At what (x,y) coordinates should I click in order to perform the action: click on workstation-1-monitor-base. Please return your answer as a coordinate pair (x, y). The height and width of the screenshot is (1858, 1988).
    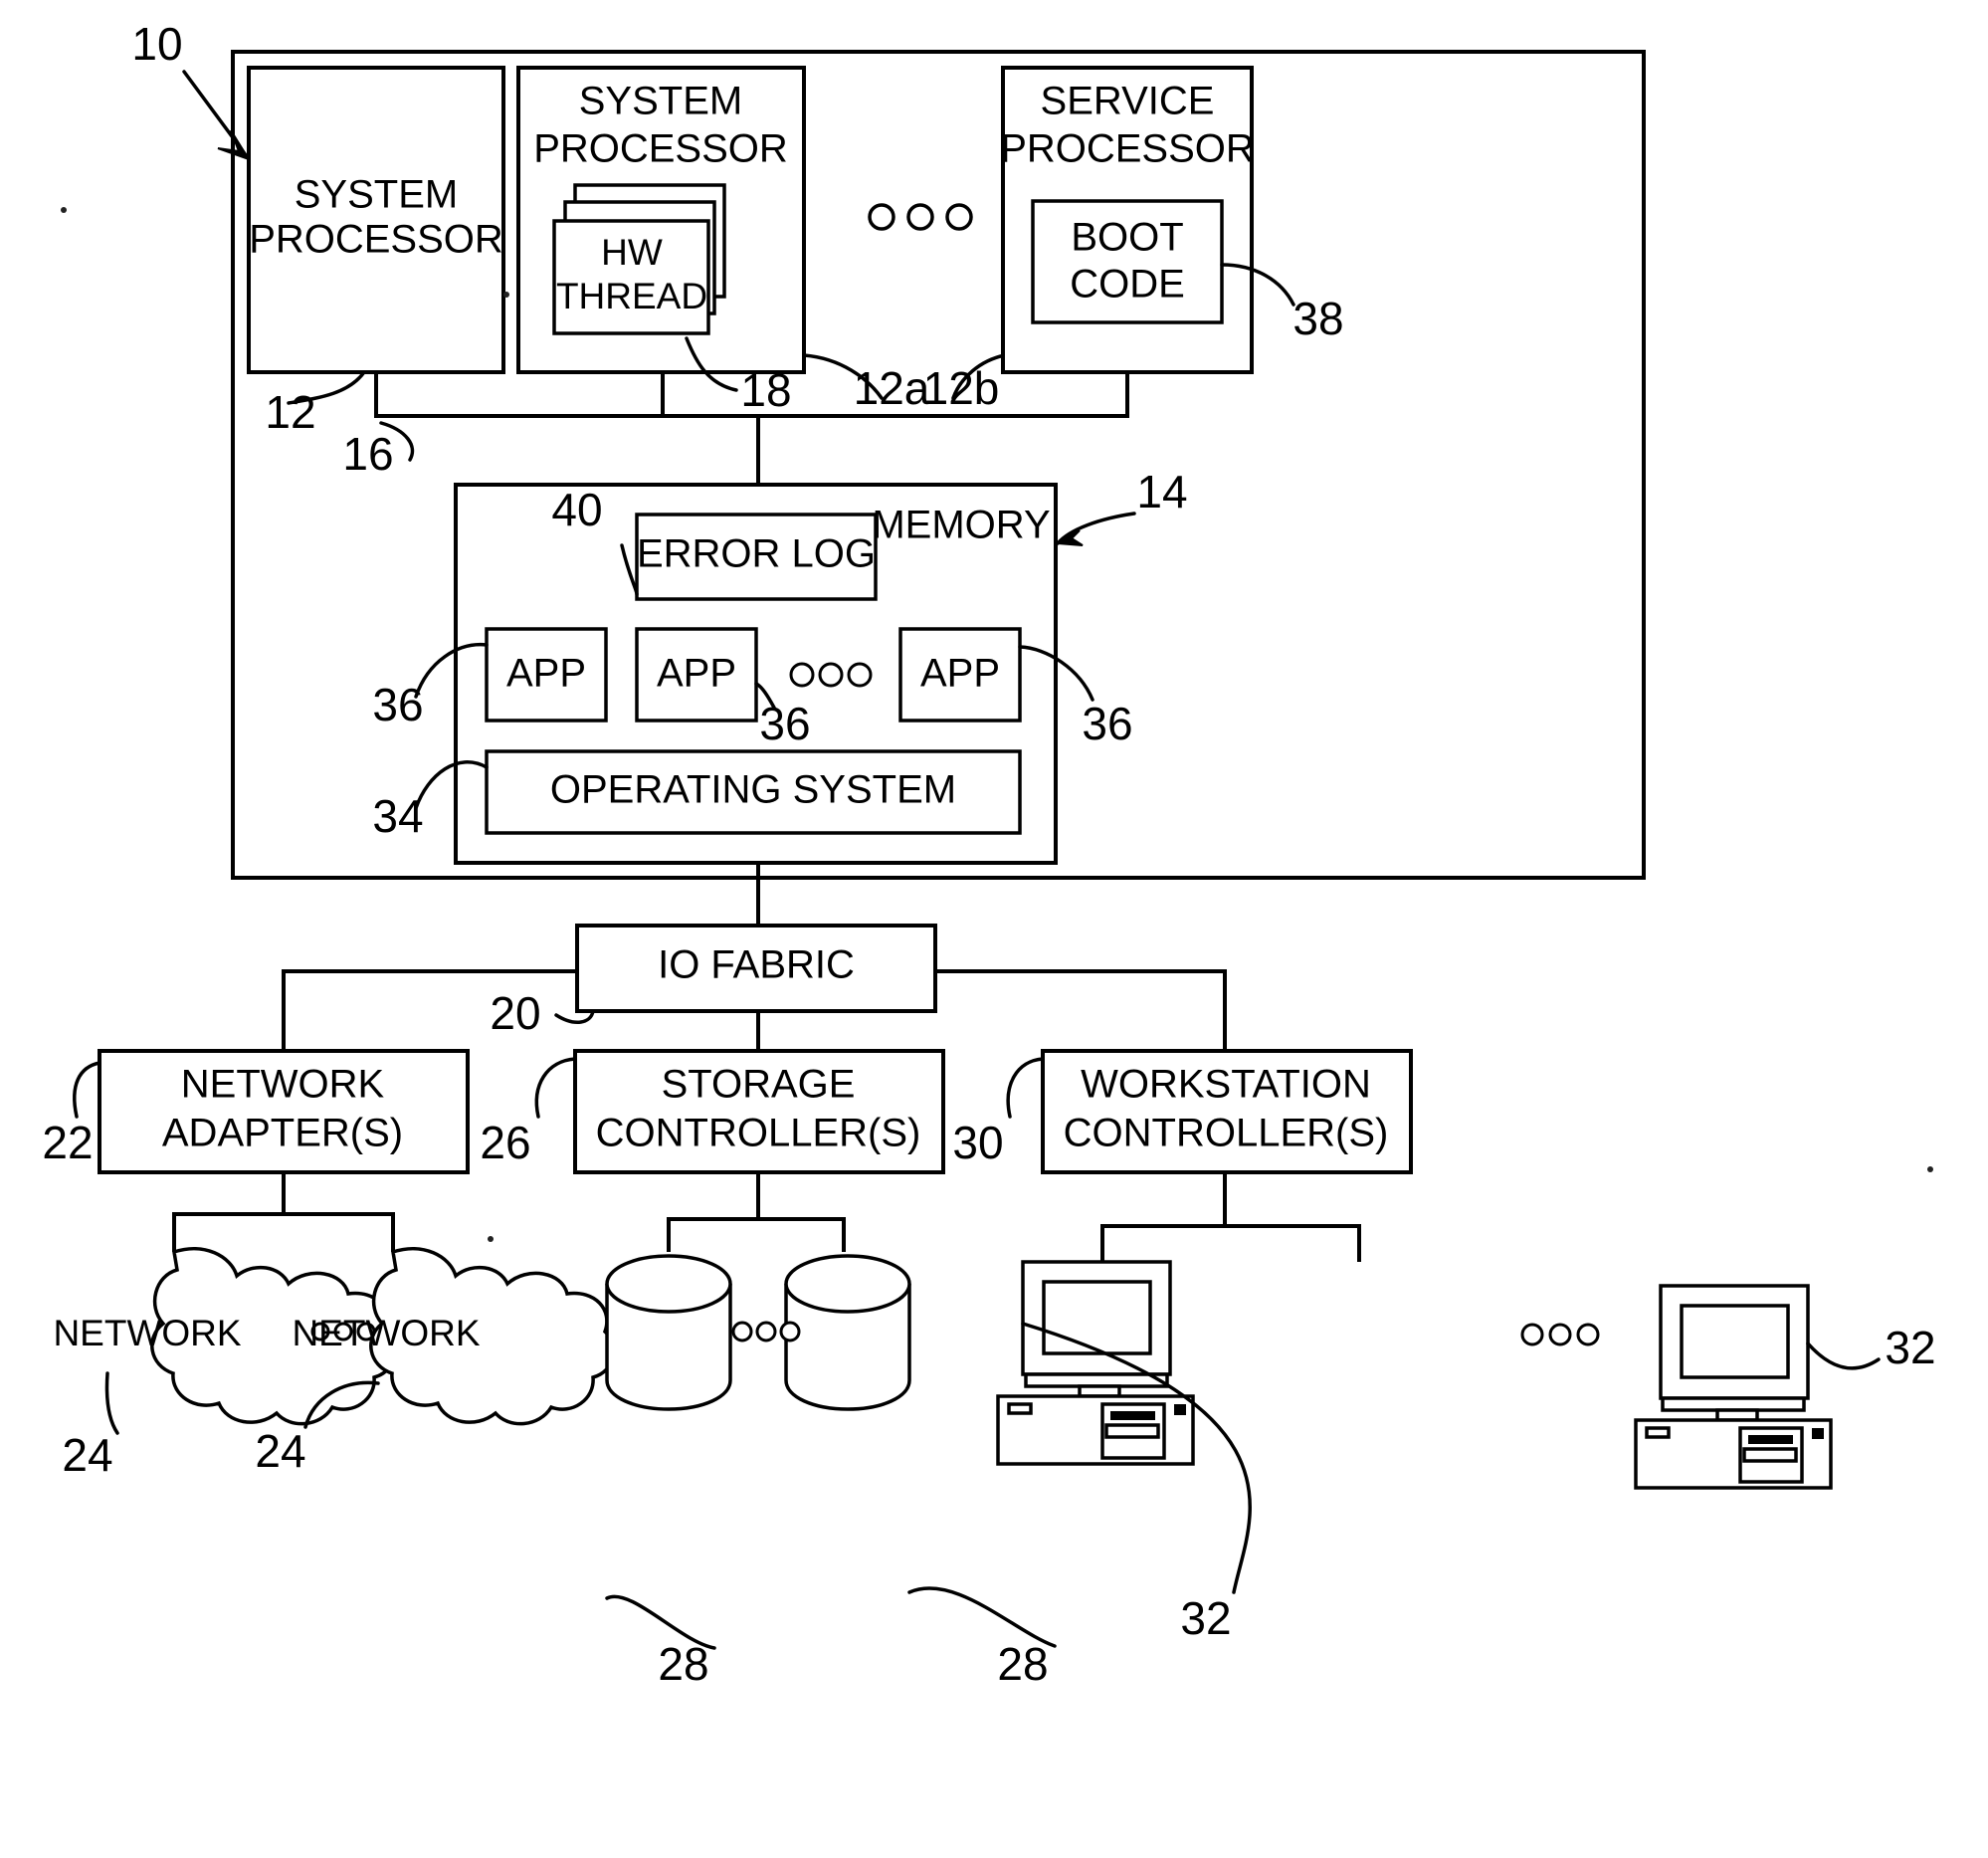
    Looking at the image, I should click on (1097, 1380).